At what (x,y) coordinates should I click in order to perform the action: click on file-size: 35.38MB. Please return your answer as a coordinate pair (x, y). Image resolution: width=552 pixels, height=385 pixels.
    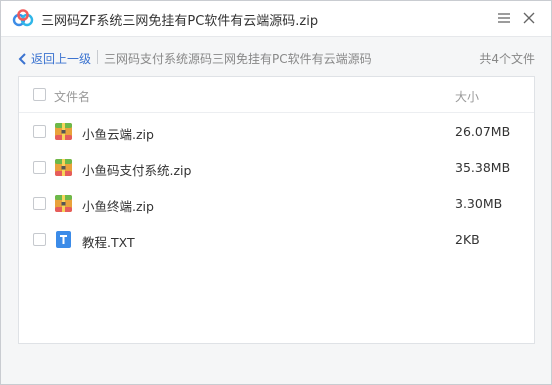
    Looking at the image, I should click on (483, 167).